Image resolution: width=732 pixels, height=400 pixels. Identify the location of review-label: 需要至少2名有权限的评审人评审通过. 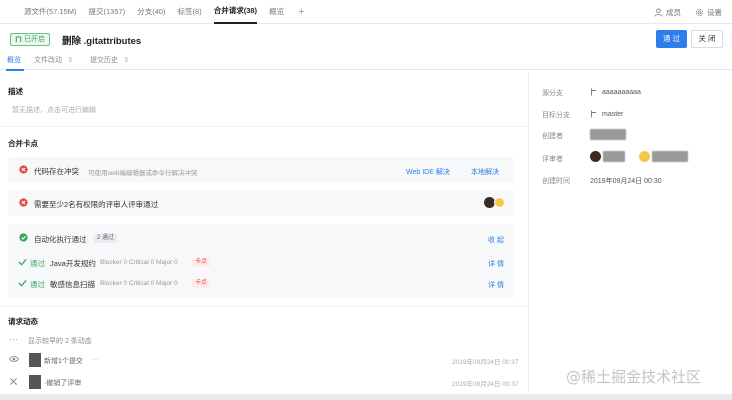
(96, 204).